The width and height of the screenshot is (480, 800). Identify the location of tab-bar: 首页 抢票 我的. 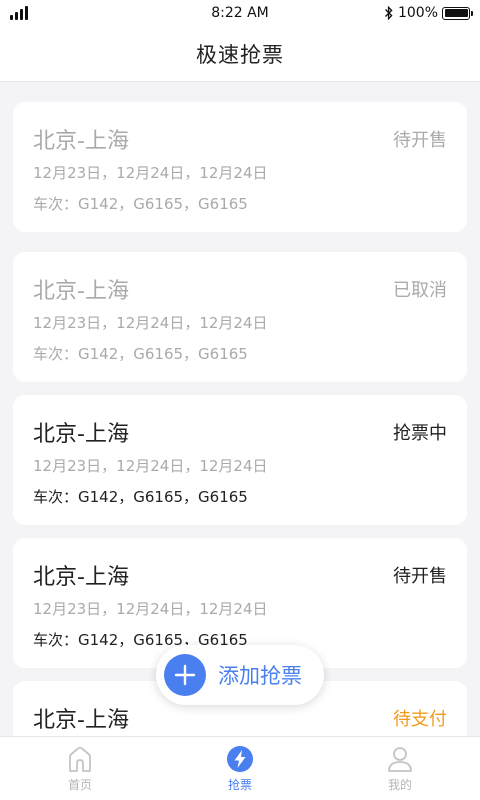
(240, 768).